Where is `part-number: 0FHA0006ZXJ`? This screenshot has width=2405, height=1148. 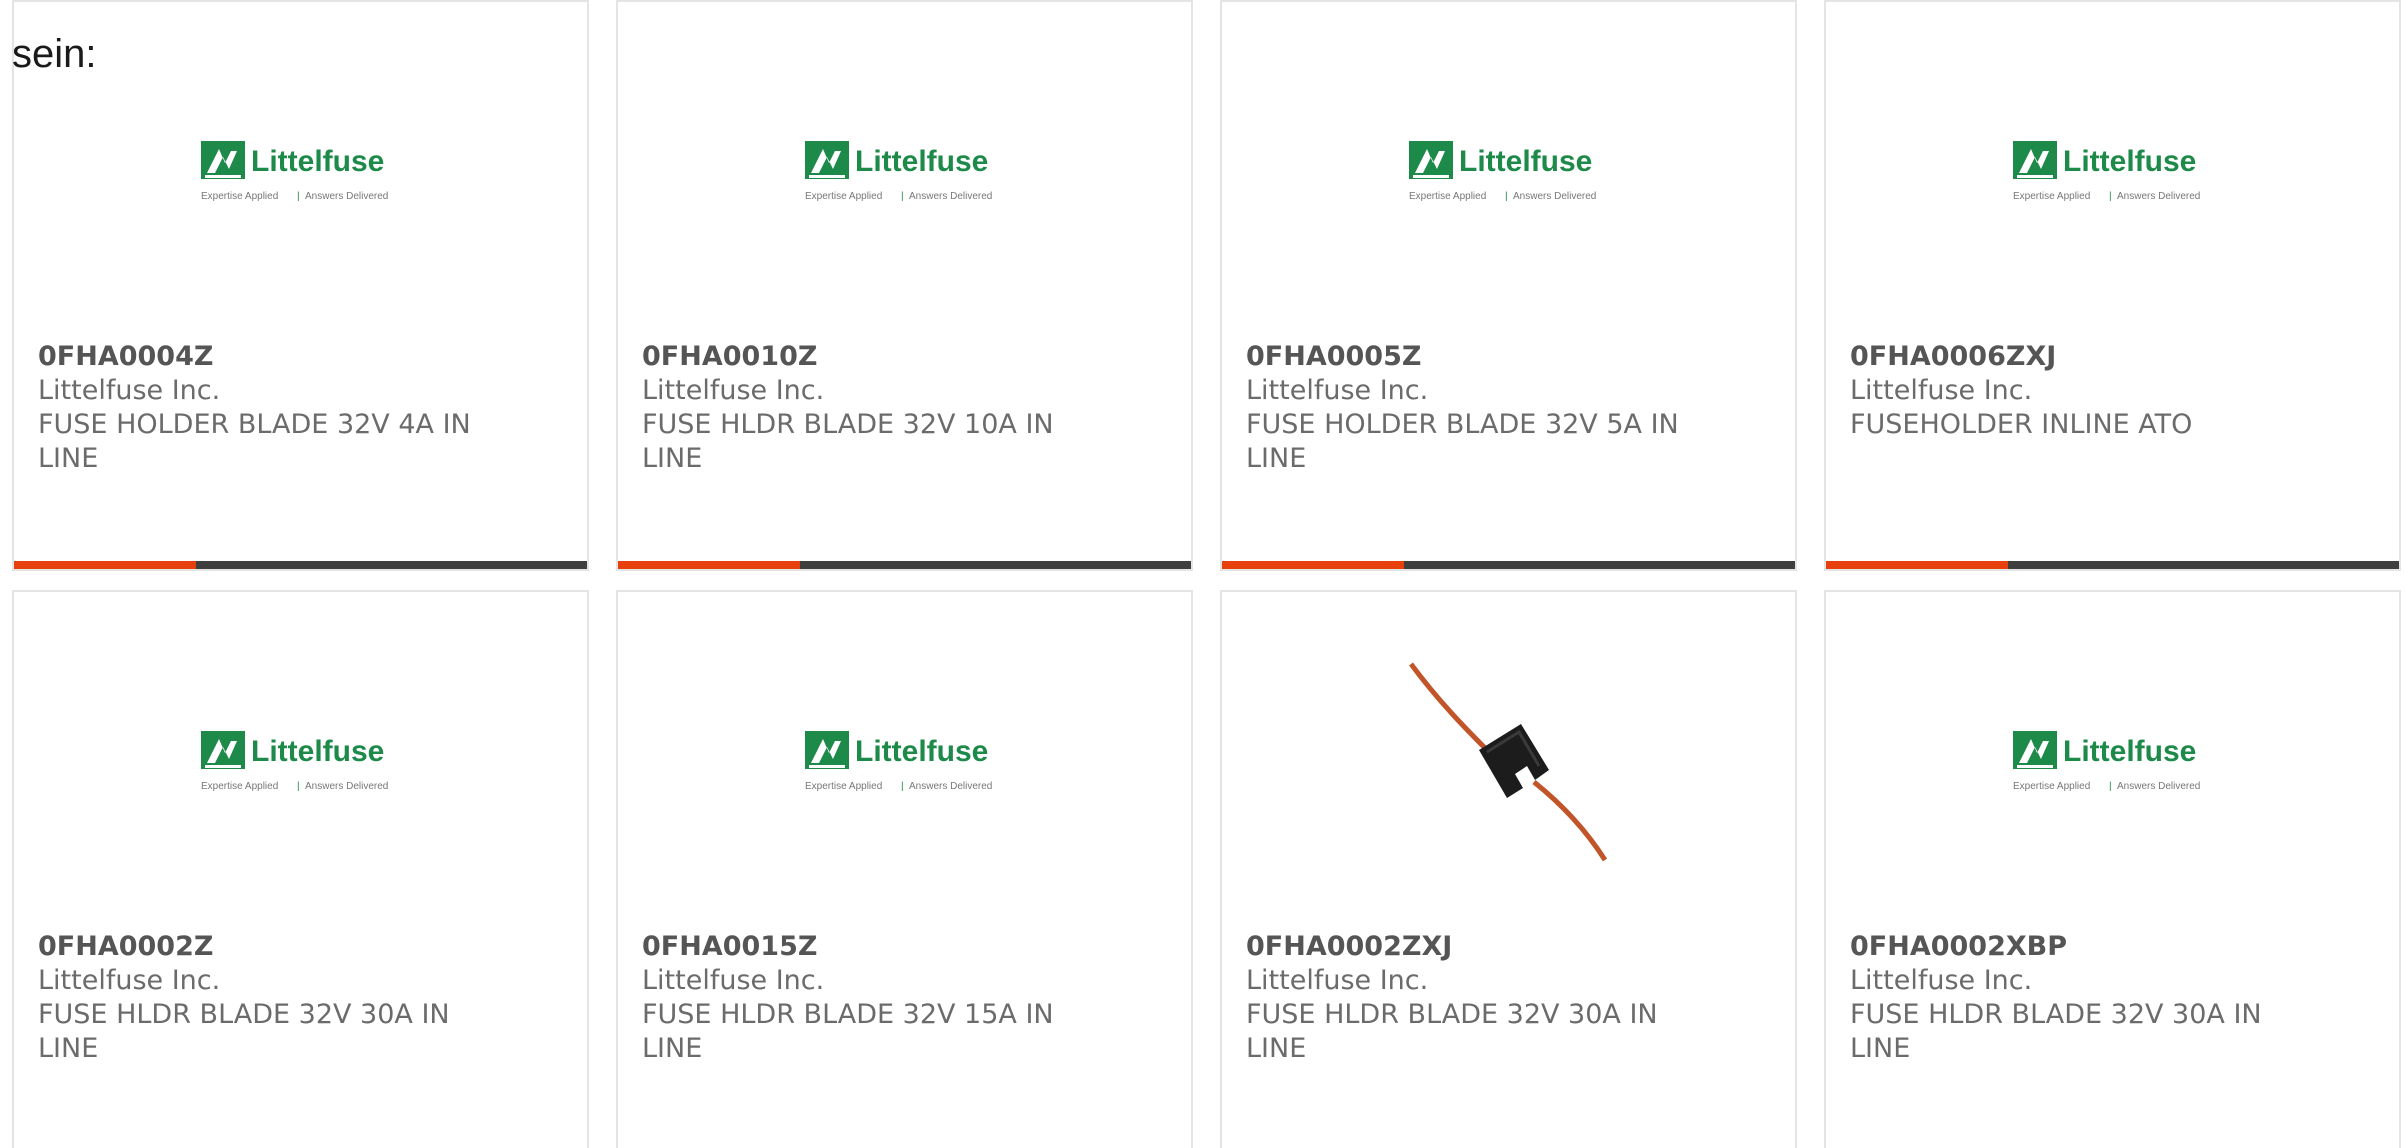
part-number: 0FHA0006ZXJ is located at coordinates (2070, 357).